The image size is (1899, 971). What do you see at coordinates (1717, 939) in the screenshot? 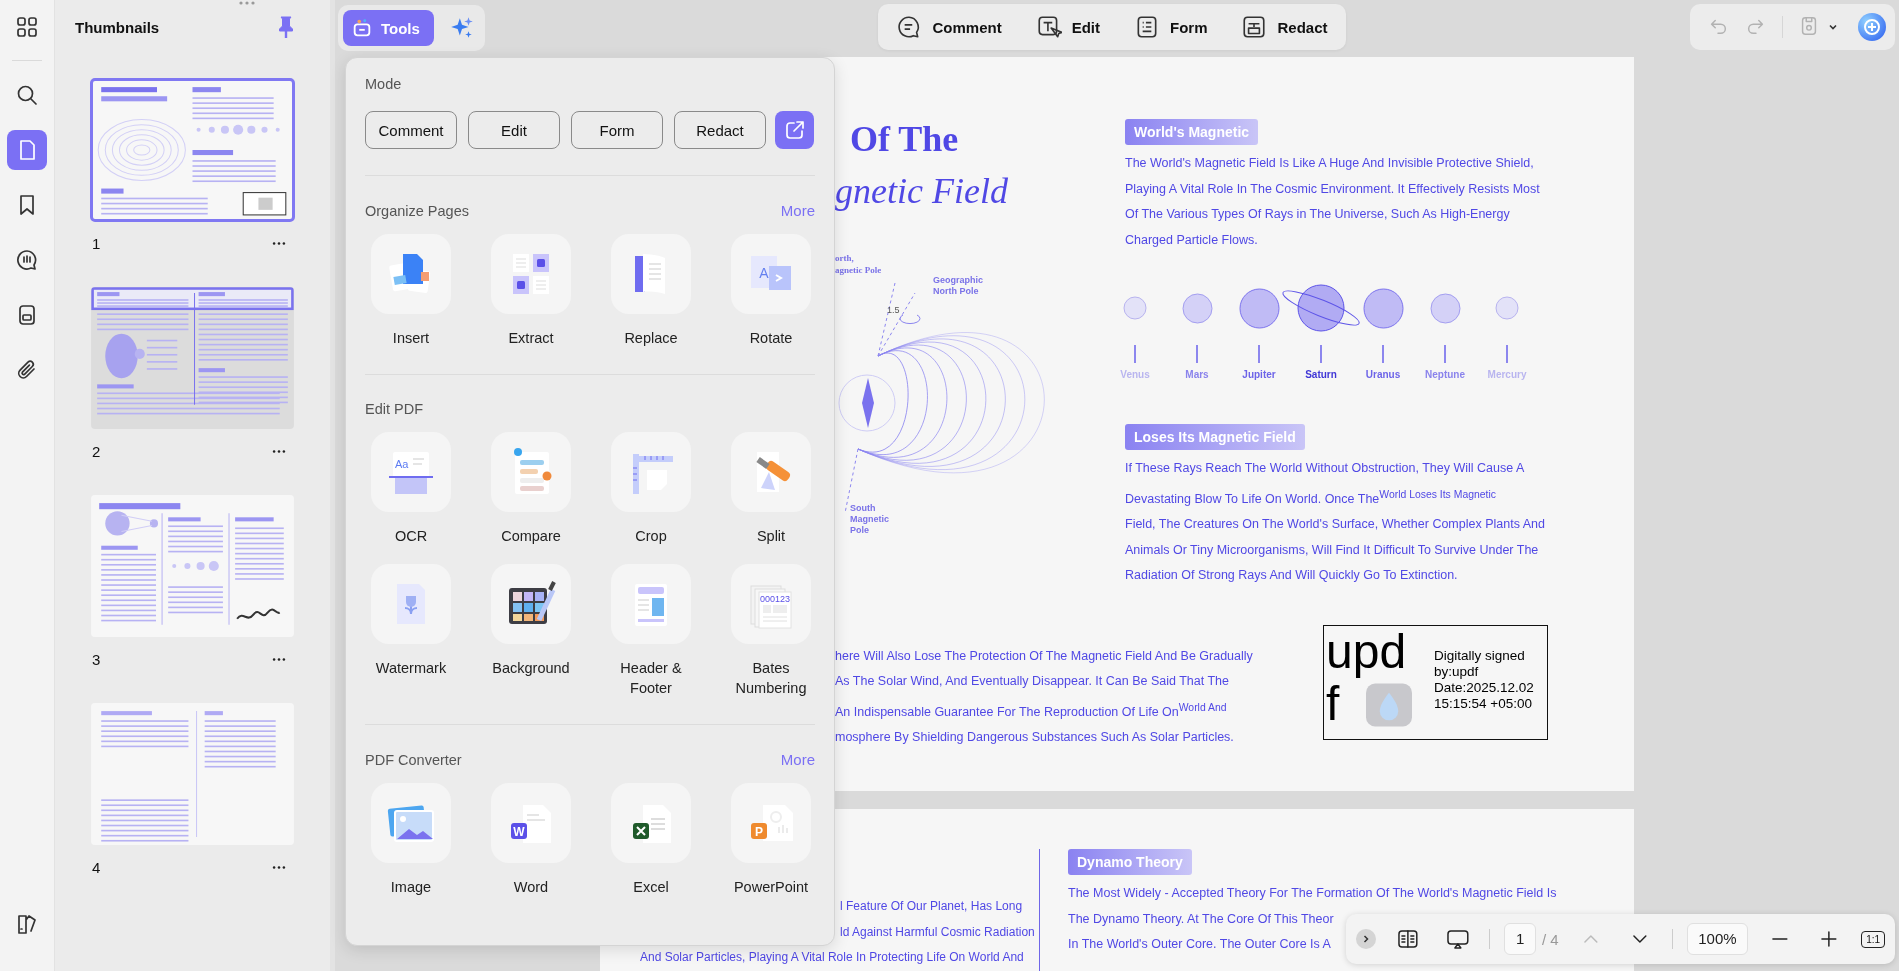
I see `zoom-field: 100%` at bounding box center [1717, 939].